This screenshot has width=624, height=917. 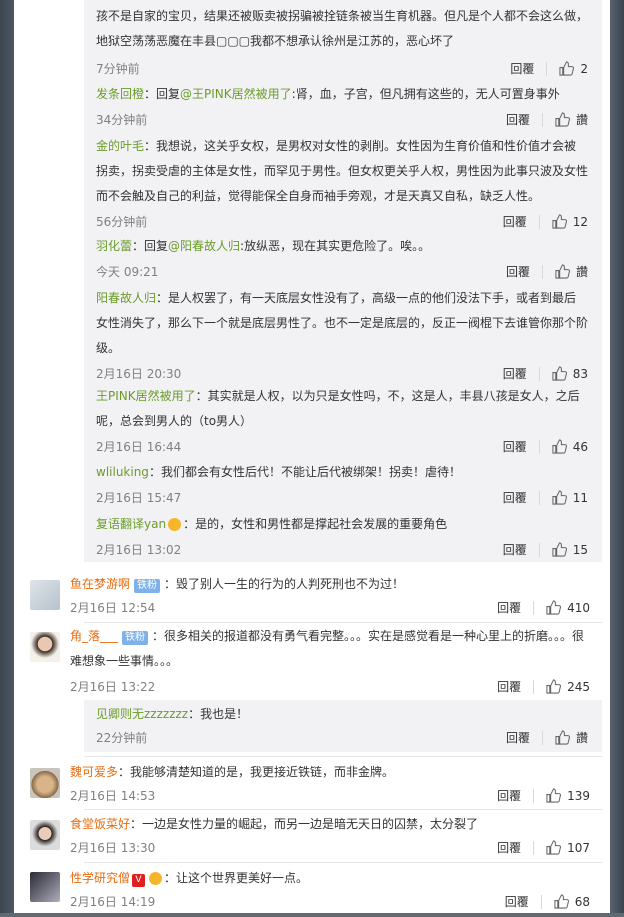 I want to click on reply-username: 阳春故人归, so click(x=126, y=298).